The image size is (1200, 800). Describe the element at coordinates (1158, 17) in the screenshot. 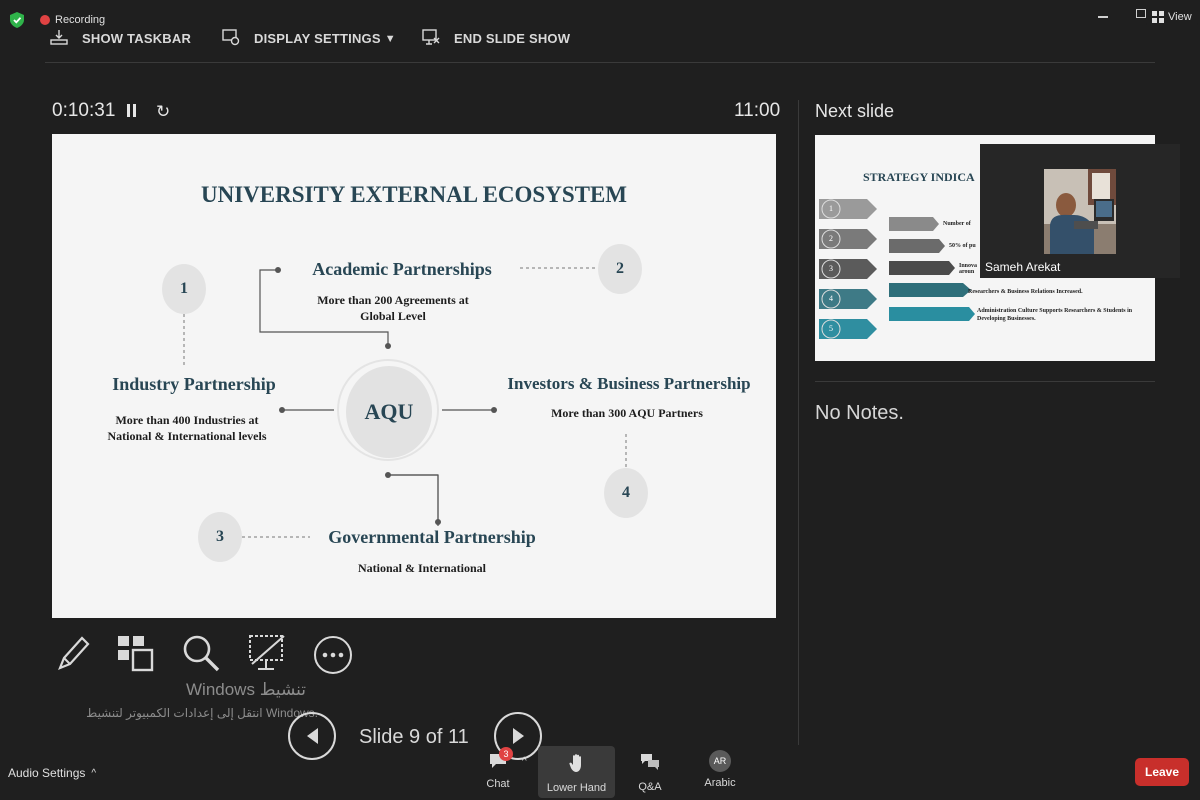

I see `grid-icon` at that location.